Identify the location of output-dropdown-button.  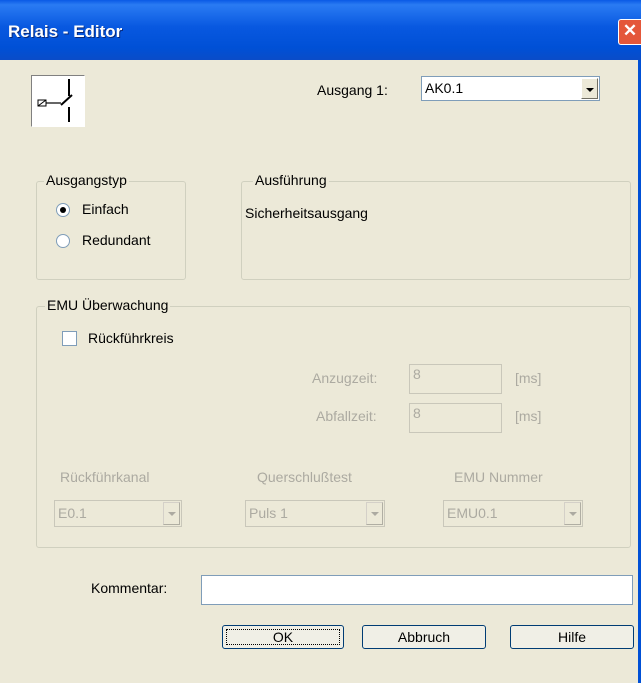
(589, 88).